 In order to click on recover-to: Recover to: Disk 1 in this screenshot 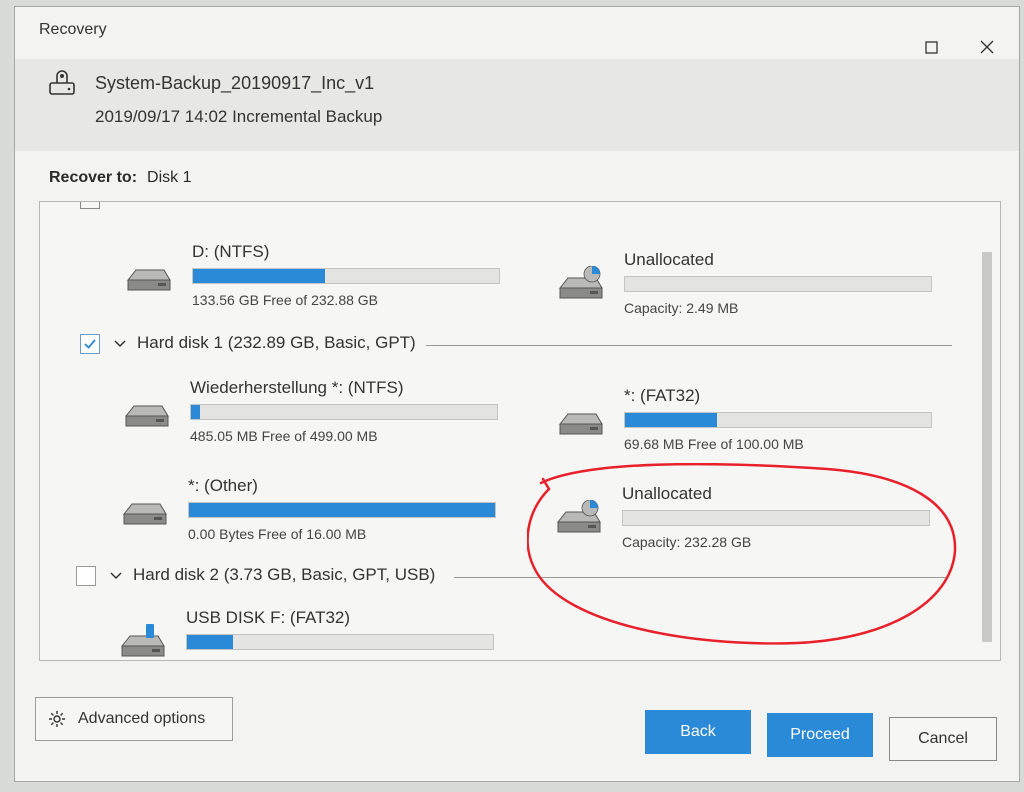, I will do `click(120, 178)`.